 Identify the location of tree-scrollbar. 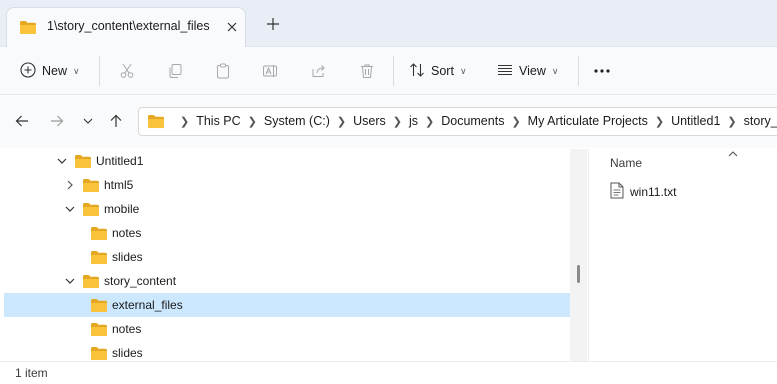
(578, 255).